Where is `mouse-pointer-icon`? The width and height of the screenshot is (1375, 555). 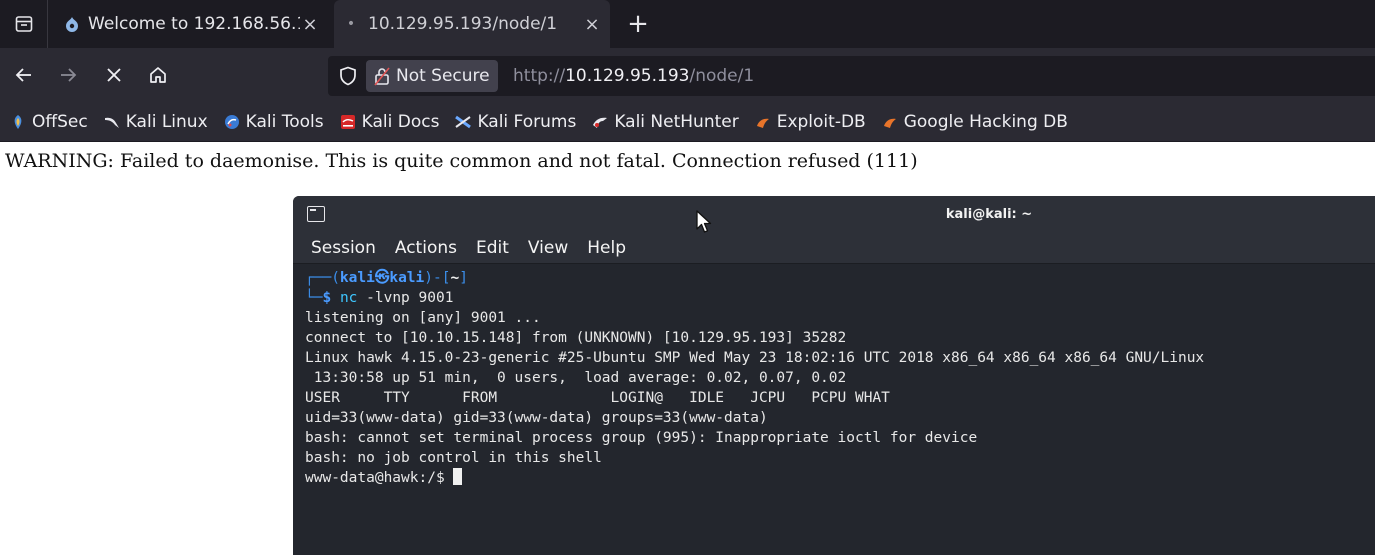 mouse-pointer-icon is located at coordinates (704, 221).